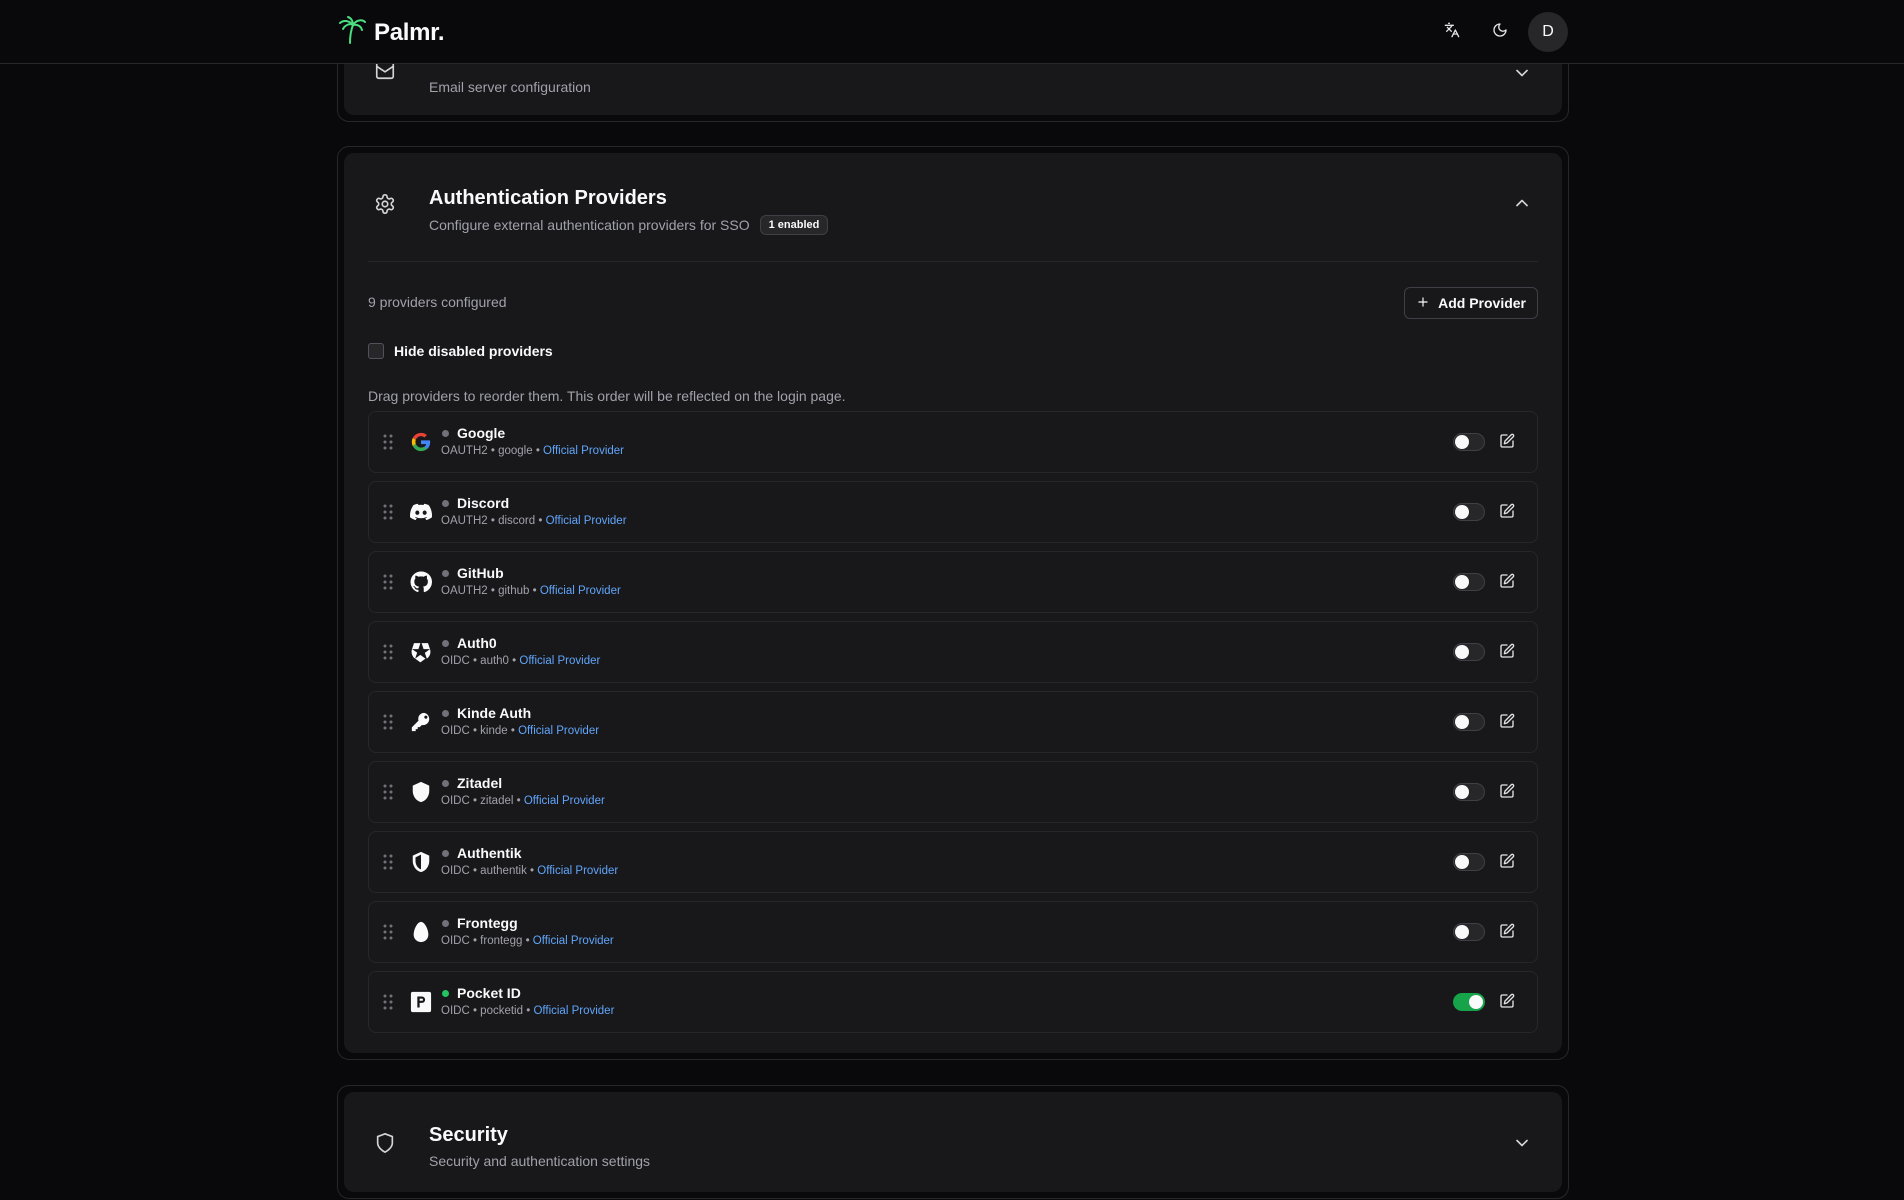  Describe the element at coordinates (421, 792) in the screenshot. I see `shield-icon` at that location.